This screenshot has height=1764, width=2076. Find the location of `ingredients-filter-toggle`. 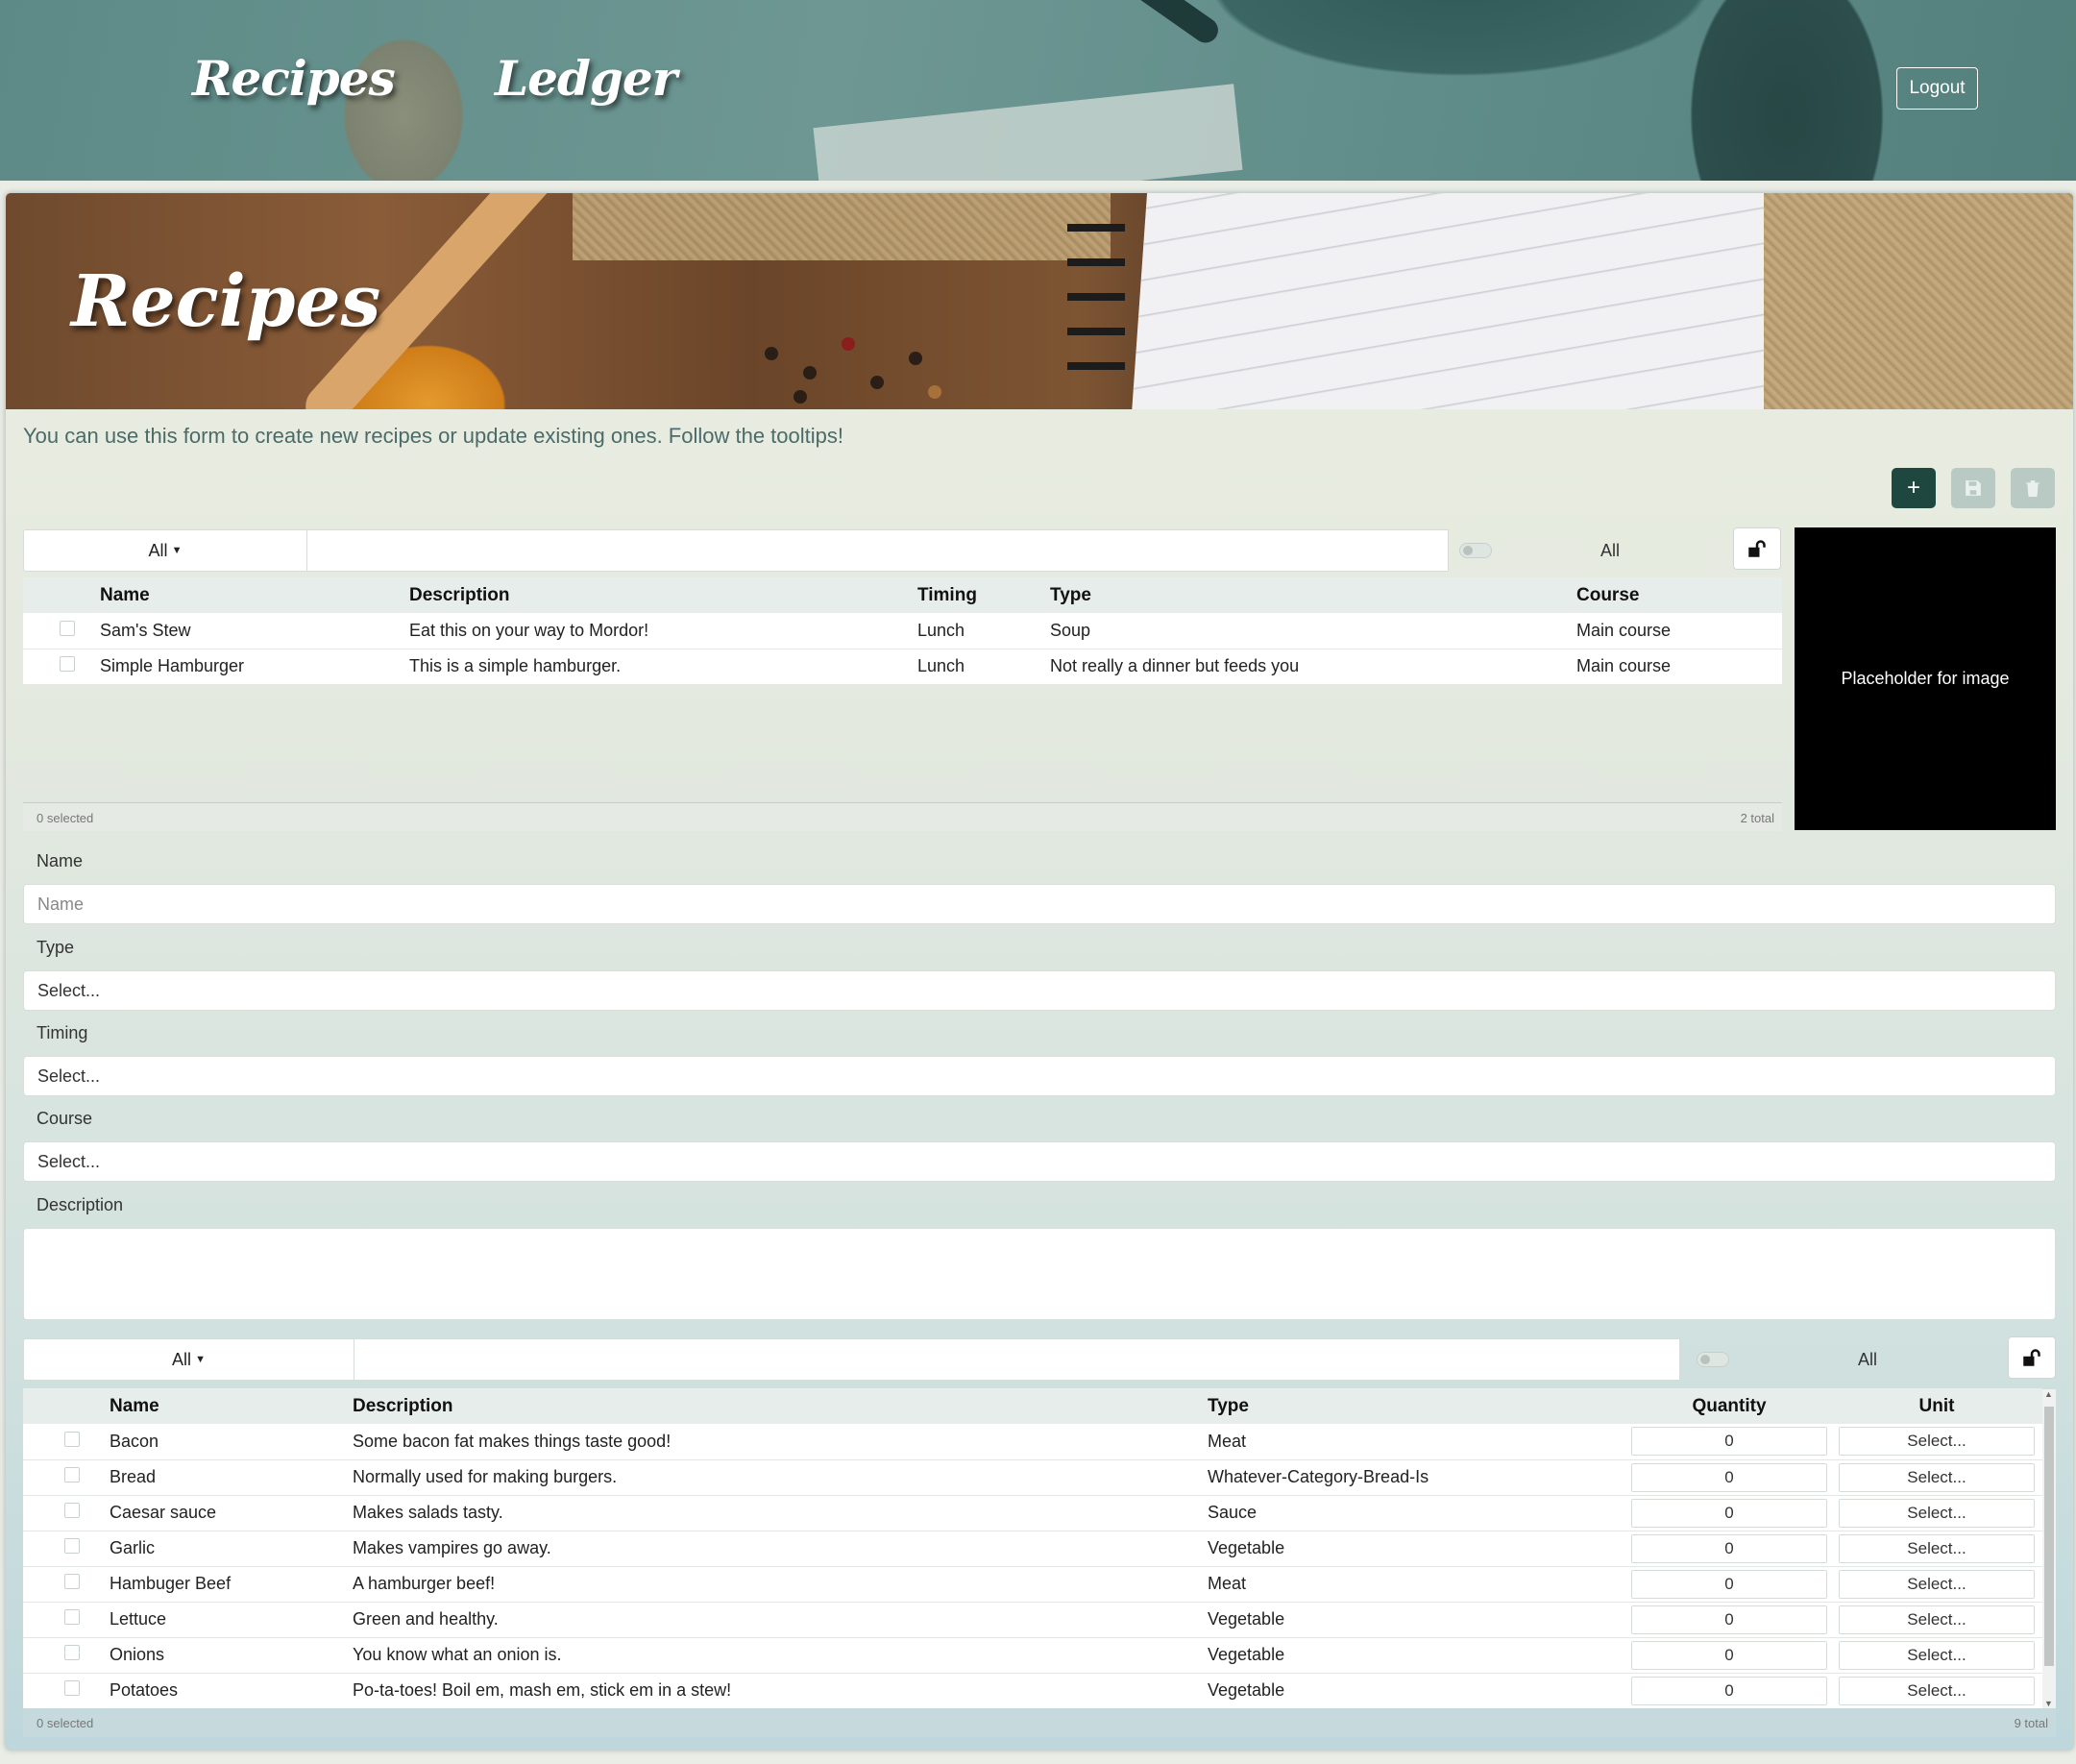

ingredients-filter-toggle is located at coordinates (1713, 1360).